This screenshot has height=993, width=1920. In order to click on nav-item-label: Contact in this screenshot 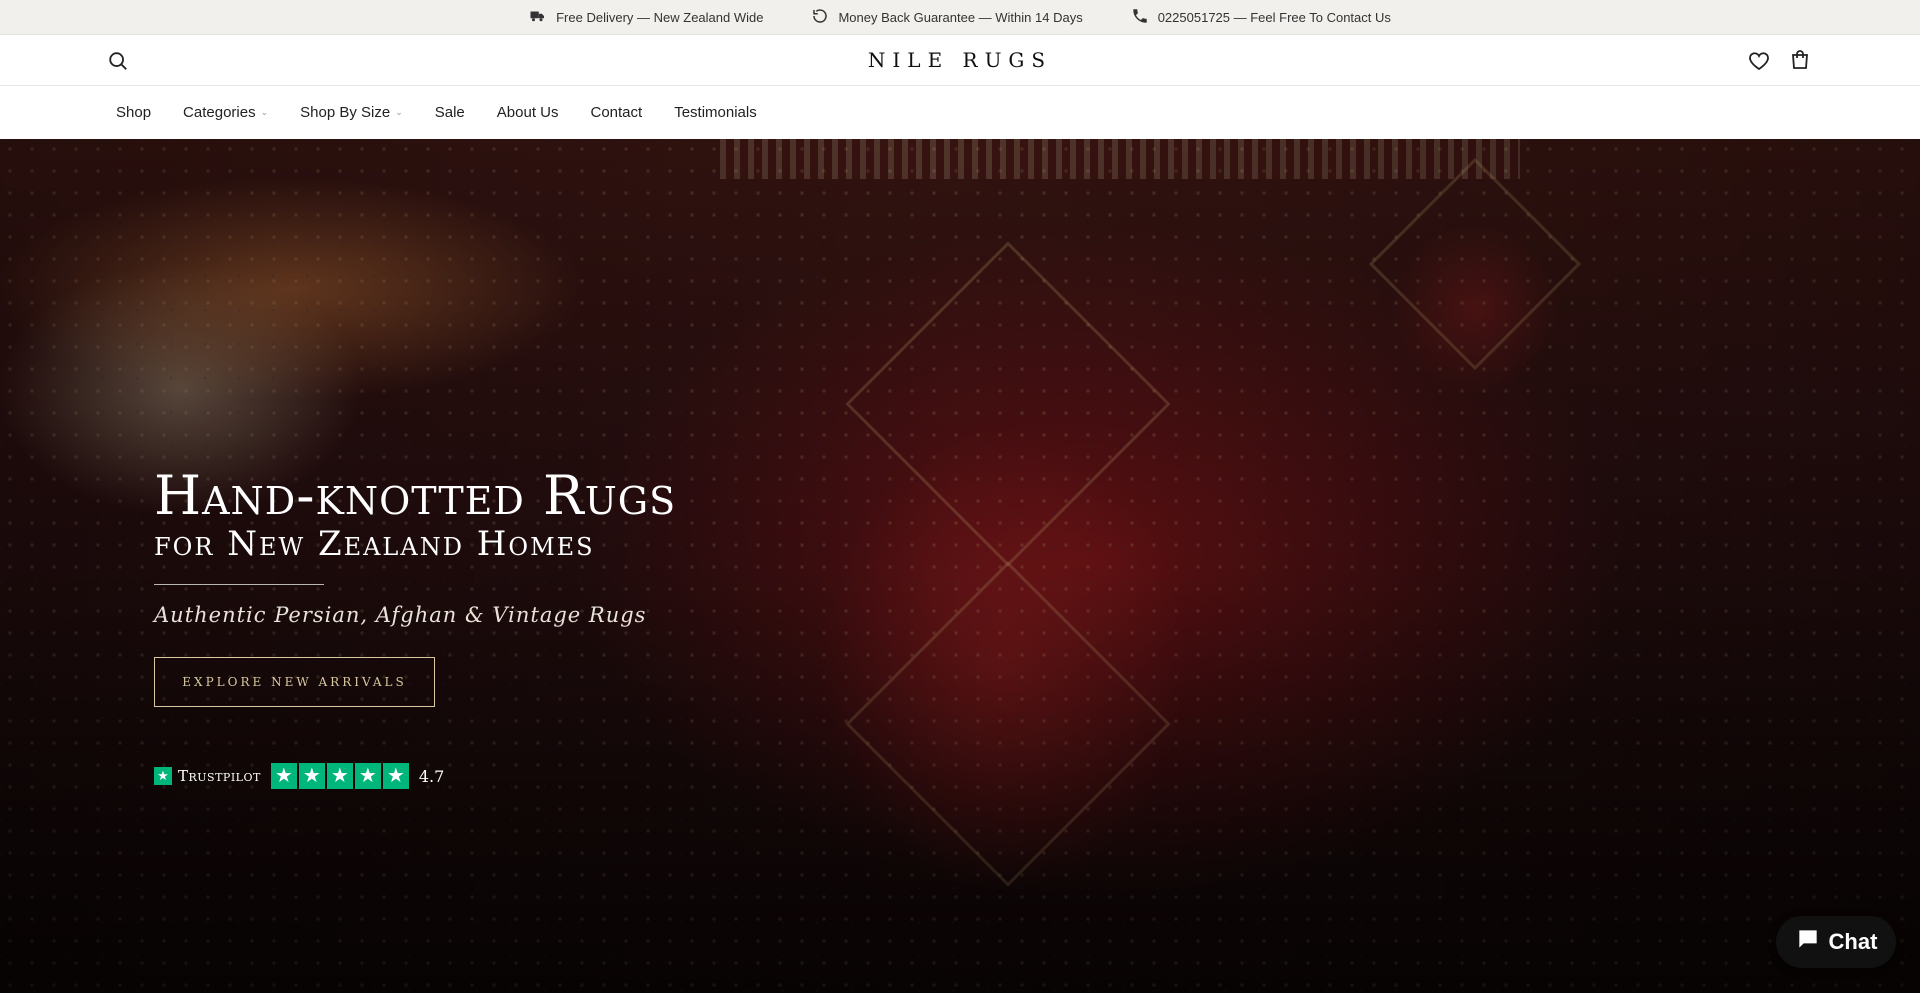, I will do `click(616, 112)`.